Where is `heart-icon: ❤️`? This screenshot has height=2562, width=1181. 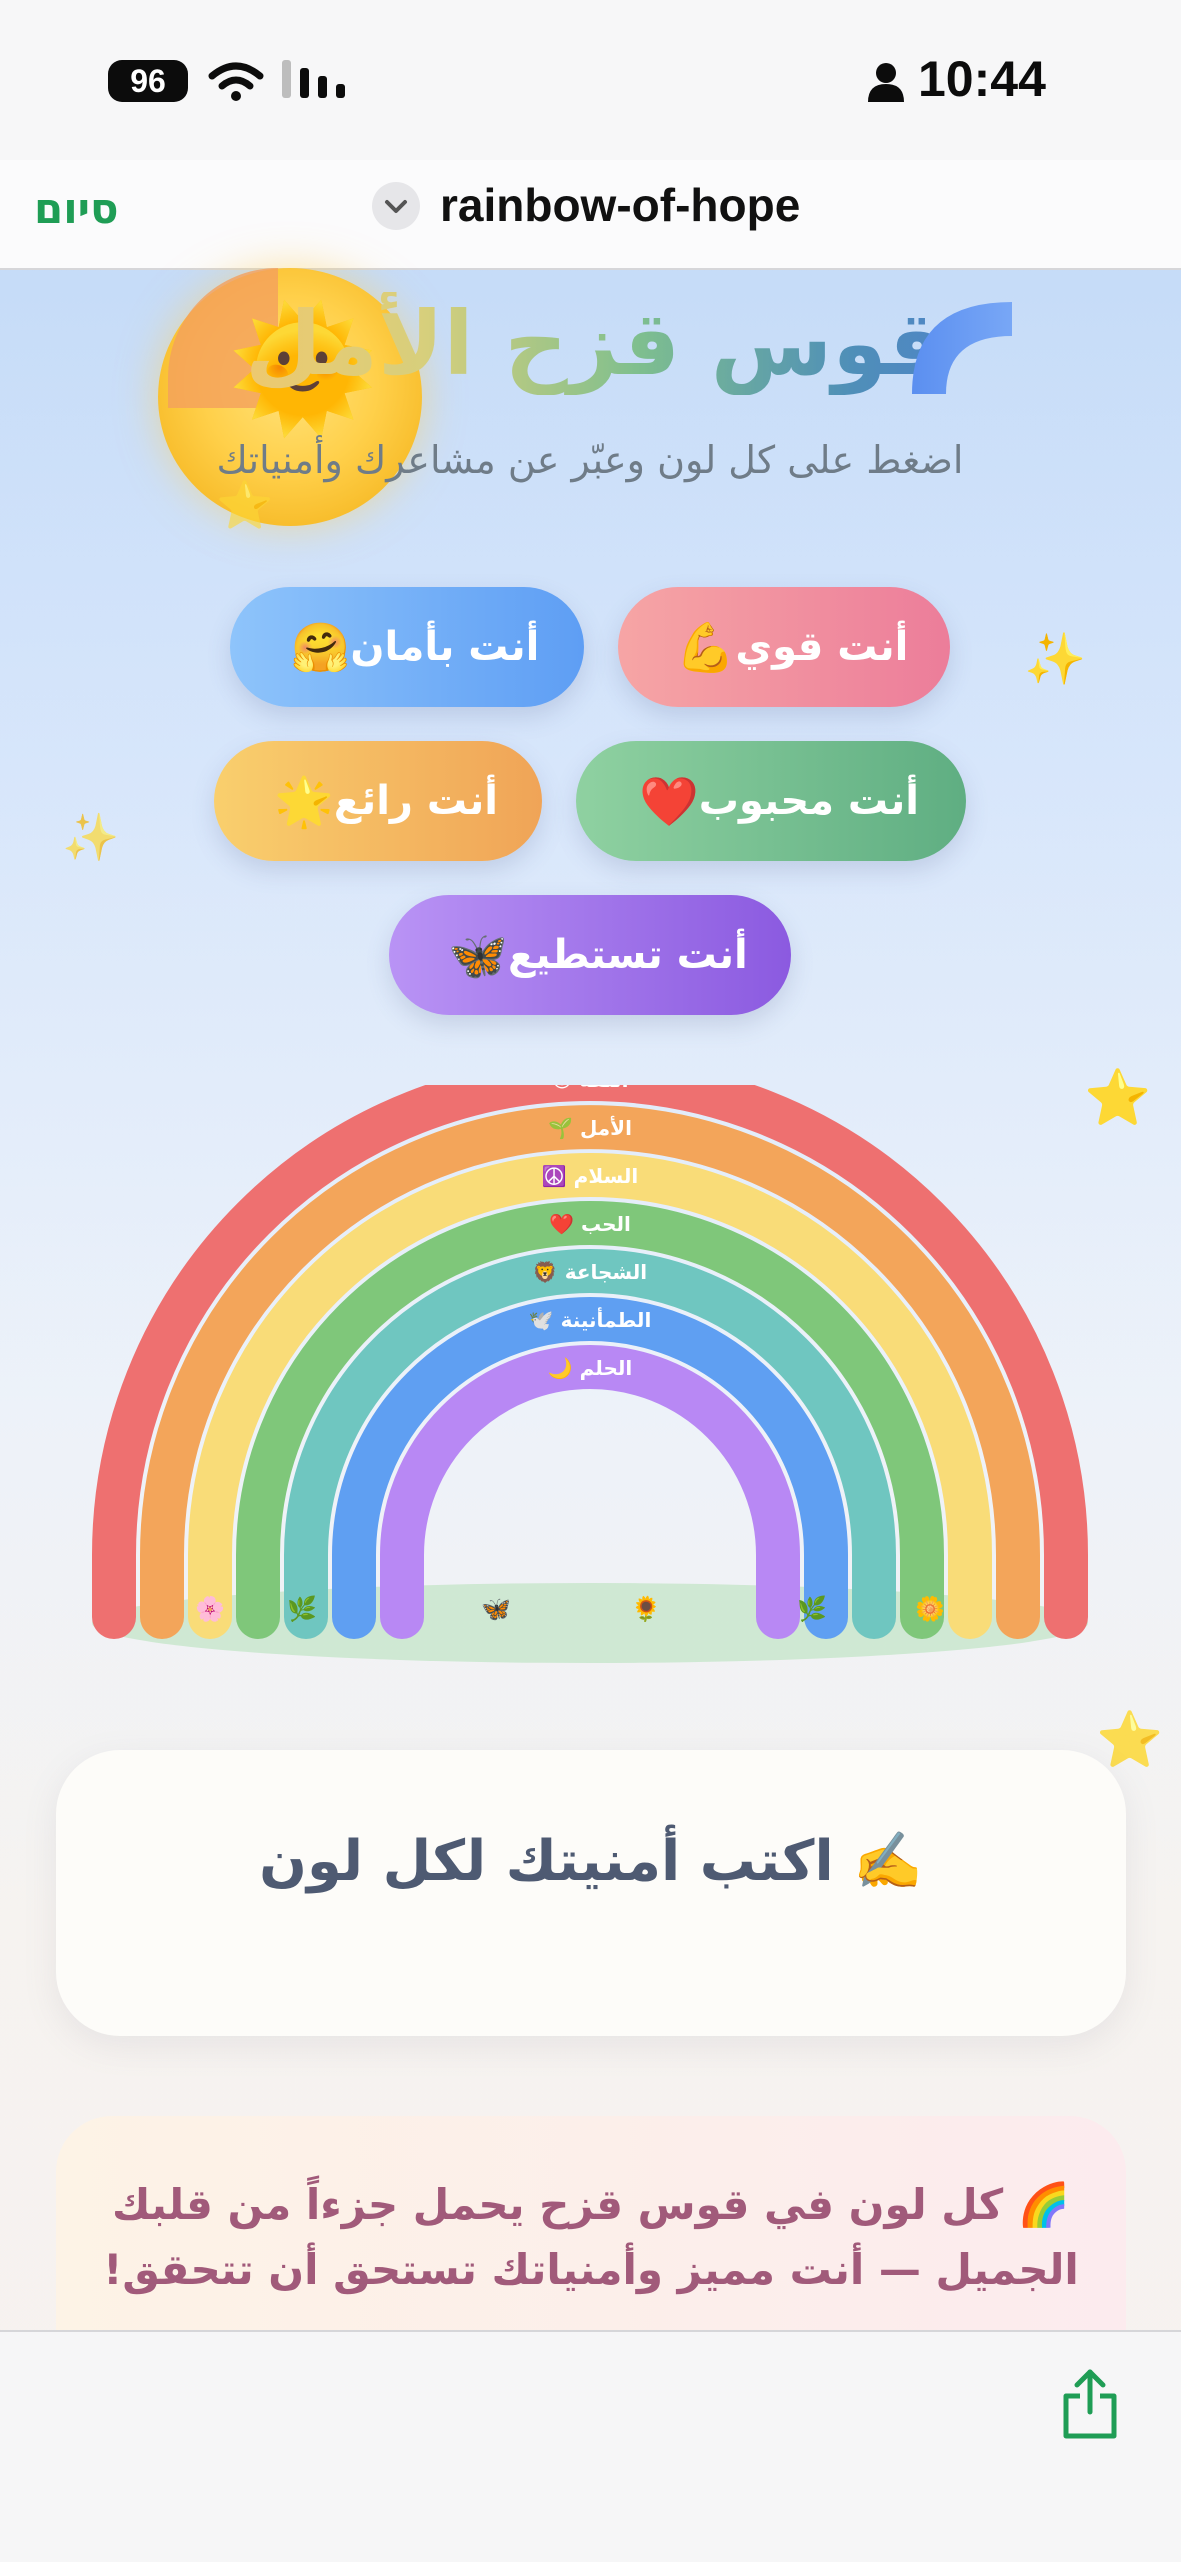 heart-icon: ❤️ is located at coordinates (669, 801).